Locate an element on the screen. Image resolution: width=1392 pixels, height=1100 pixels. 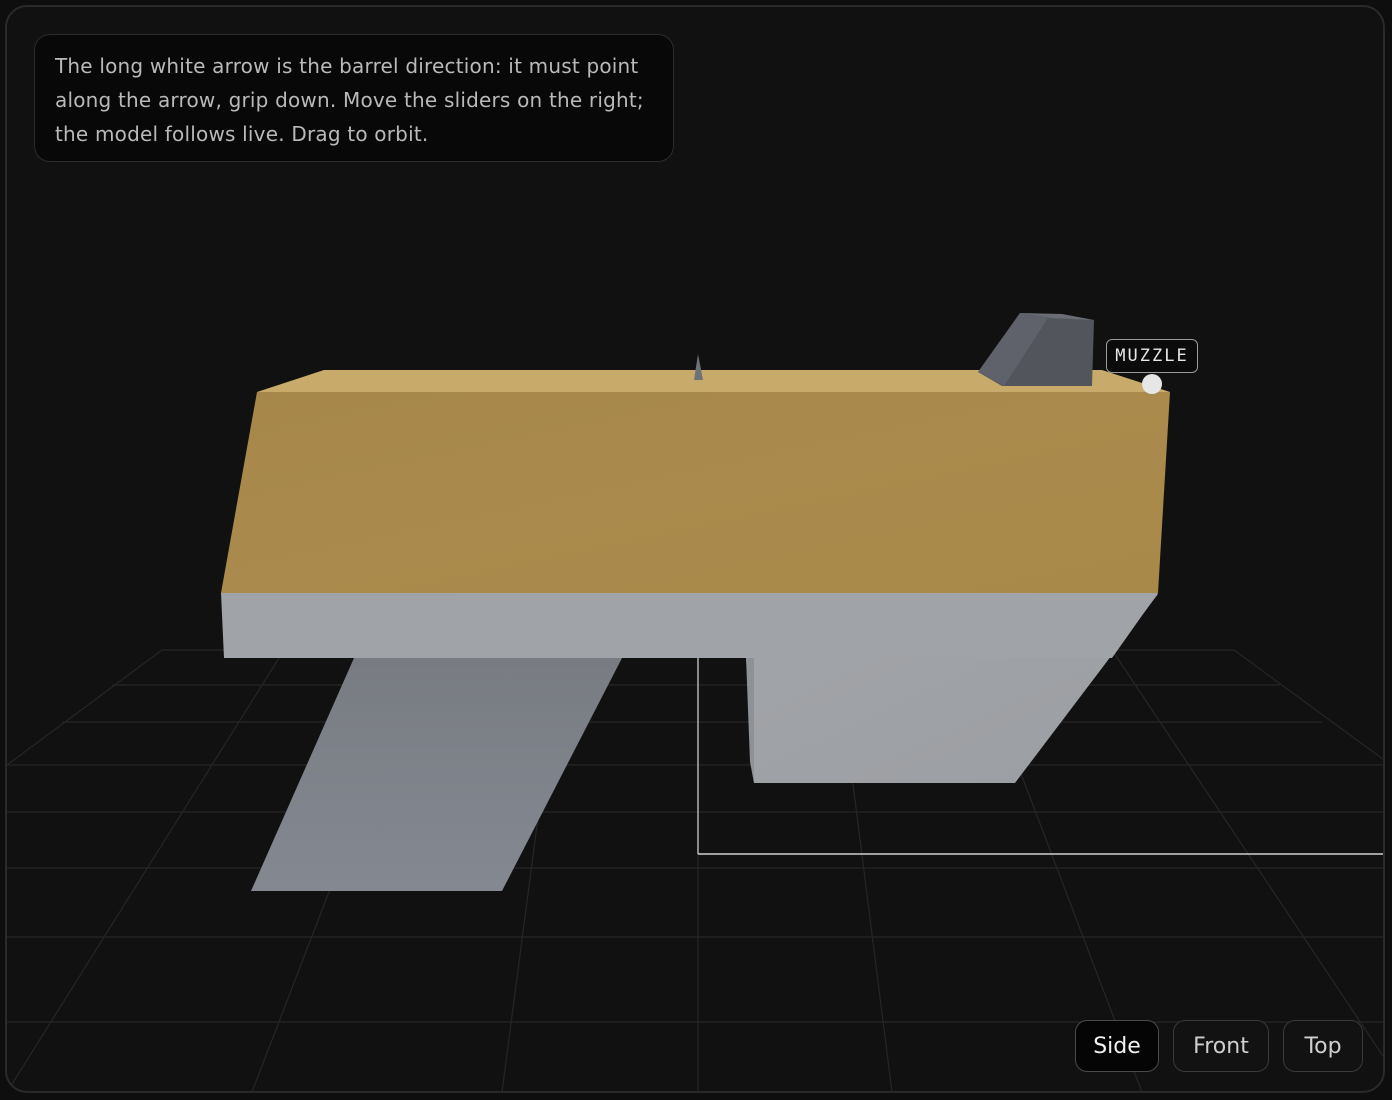
slide is located at coordinates (695, 492).